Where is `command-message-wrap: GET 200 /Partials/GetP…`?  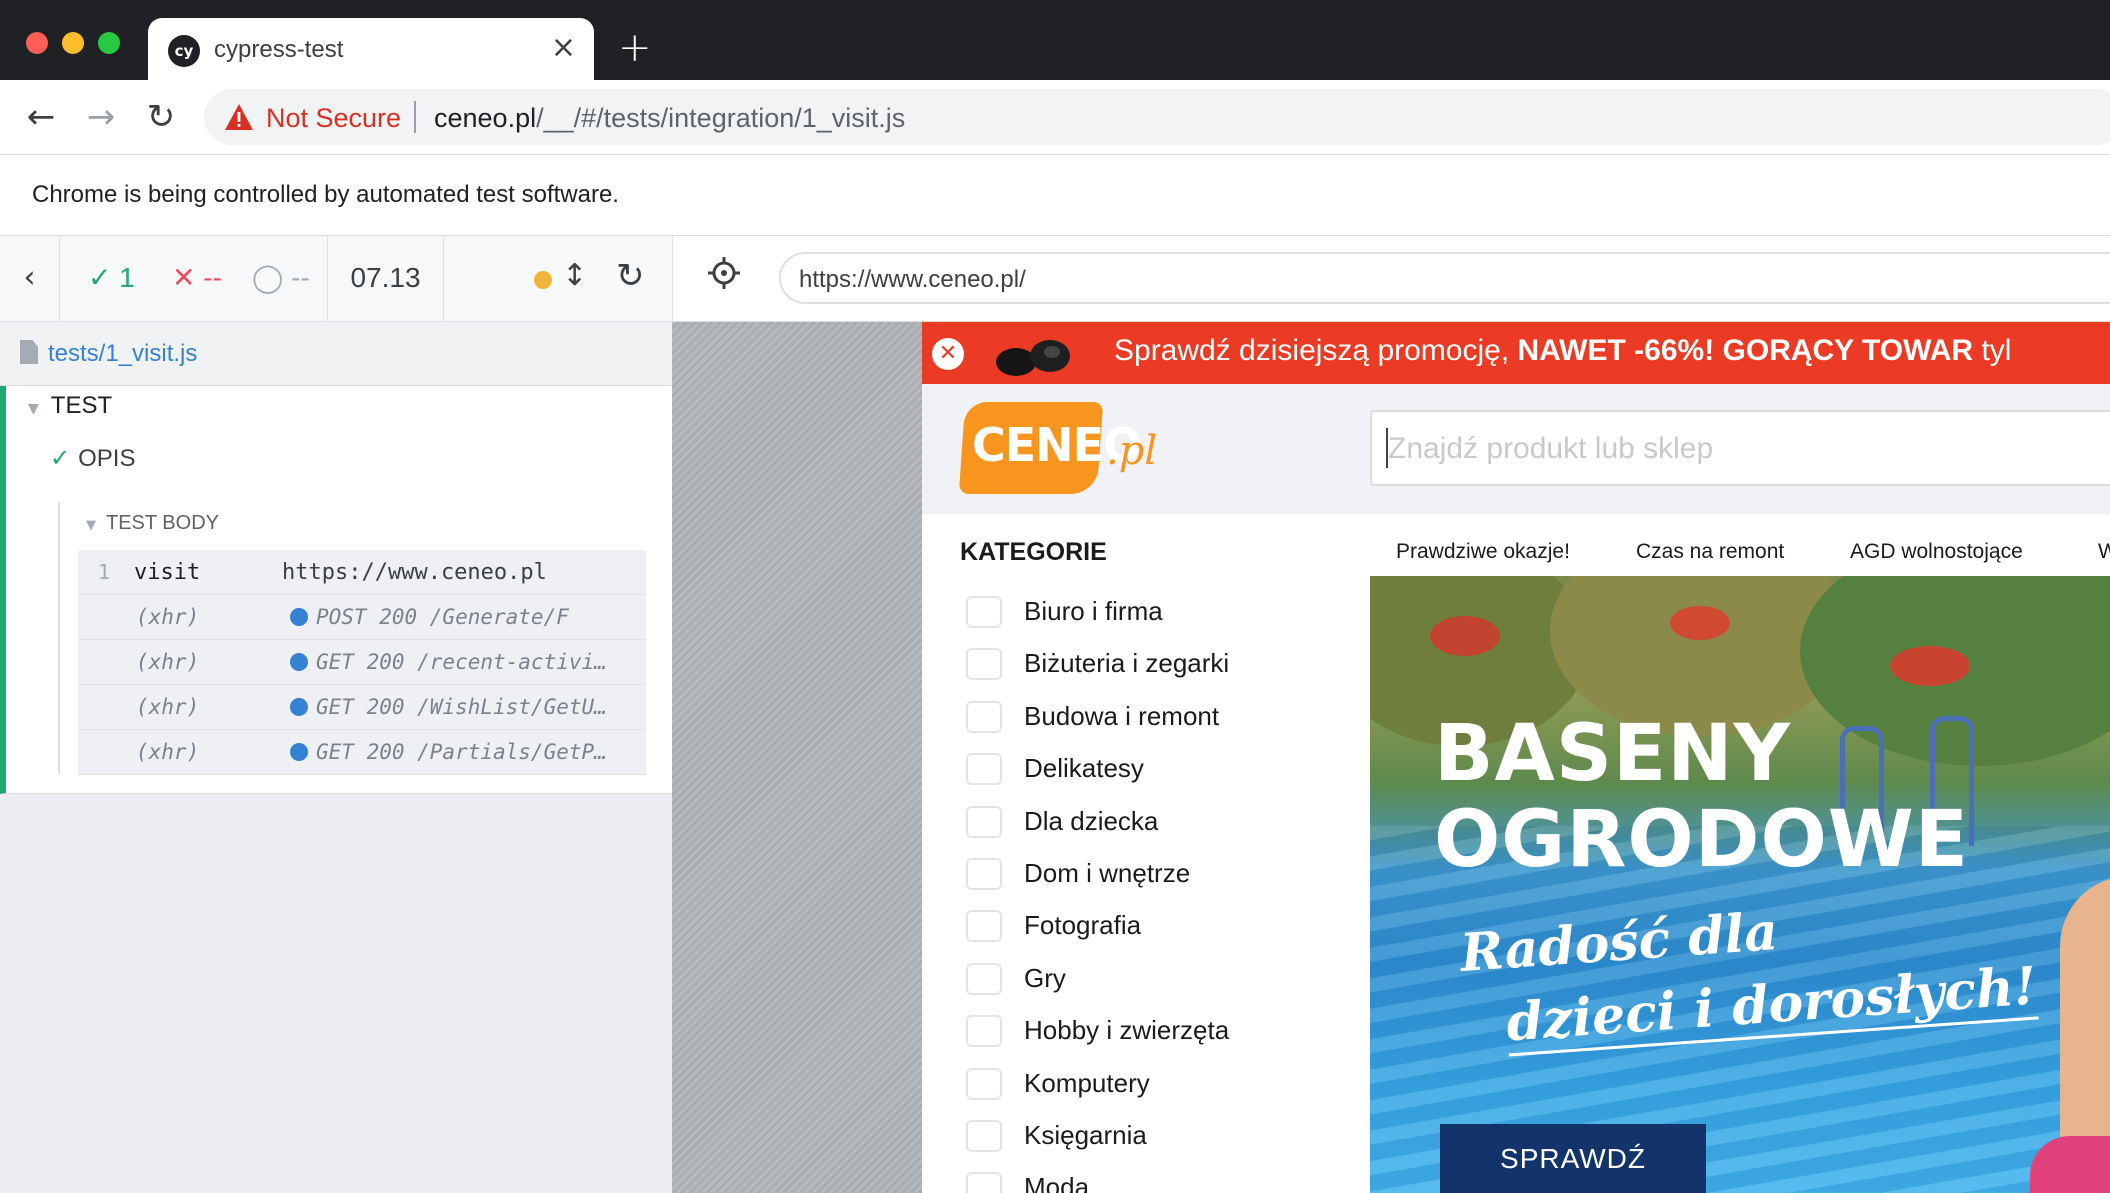
command-message-wrap: GET 200 /Partials/GetP… is located at coordinates (448, 752).